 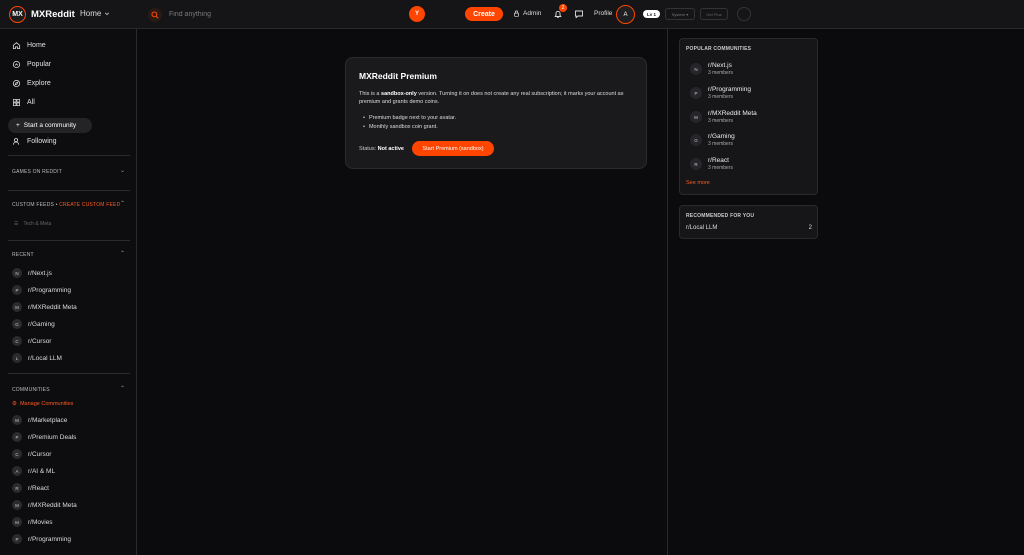 I want to click on user-icon, so click(x=16, y=141).